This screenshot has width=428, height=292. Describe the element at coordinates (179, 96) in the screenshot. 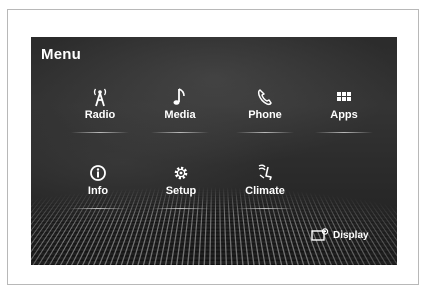

I see `music-note-icon` at that location.